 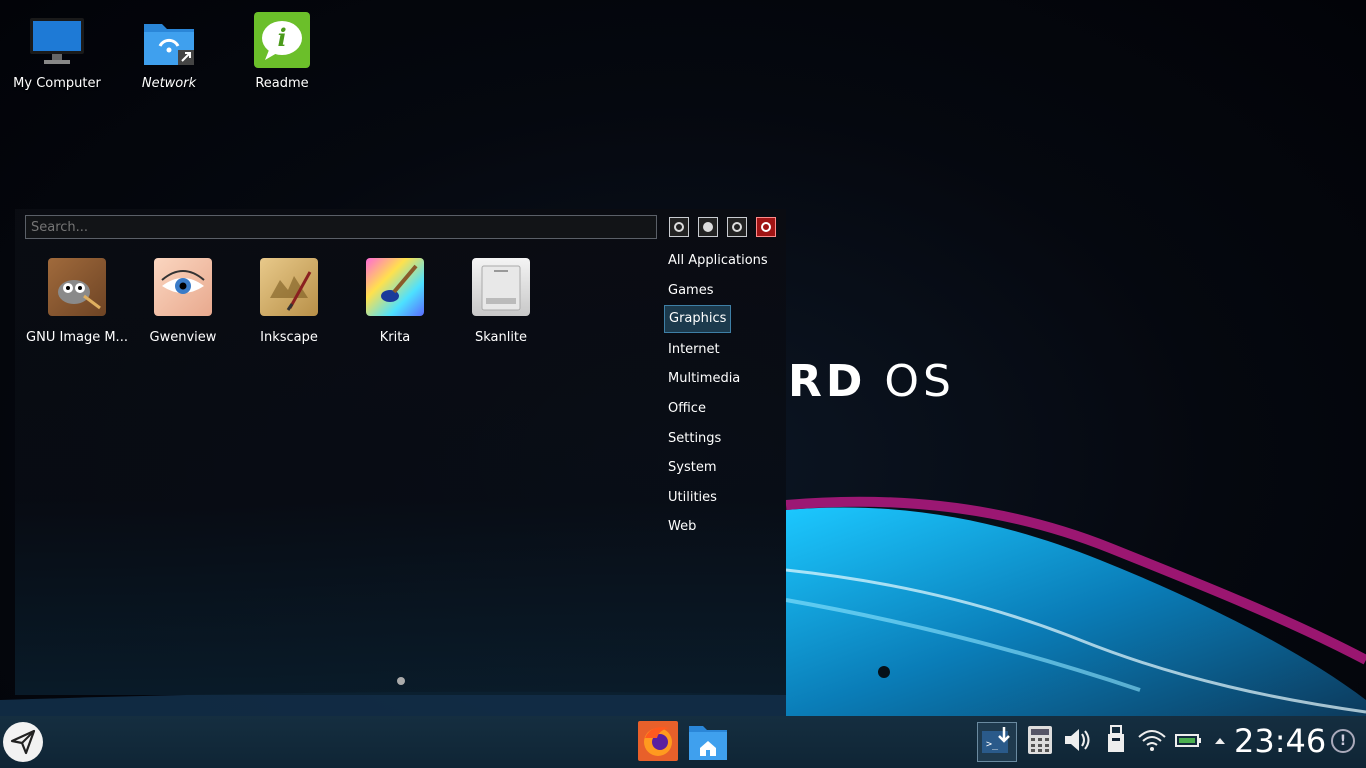 I want to click on launcher-button, so click(x=23, y=742).